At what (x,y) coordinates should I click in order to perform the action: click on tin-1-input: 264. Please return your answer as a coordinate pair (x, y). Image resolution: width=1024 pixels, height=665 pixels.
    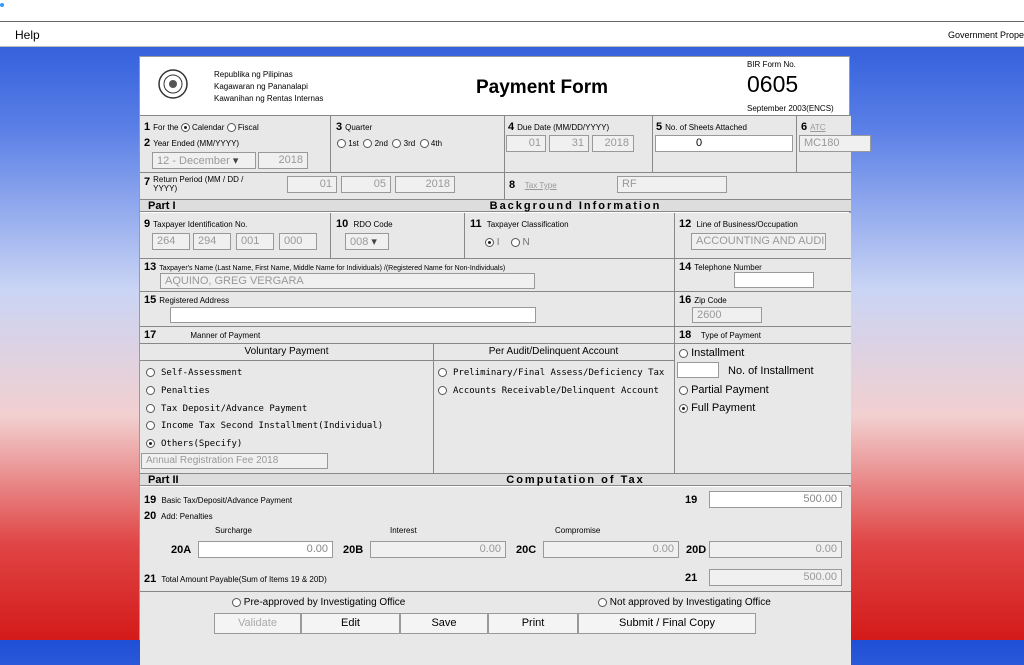
    Looking at the image, I should click on (171, 241).